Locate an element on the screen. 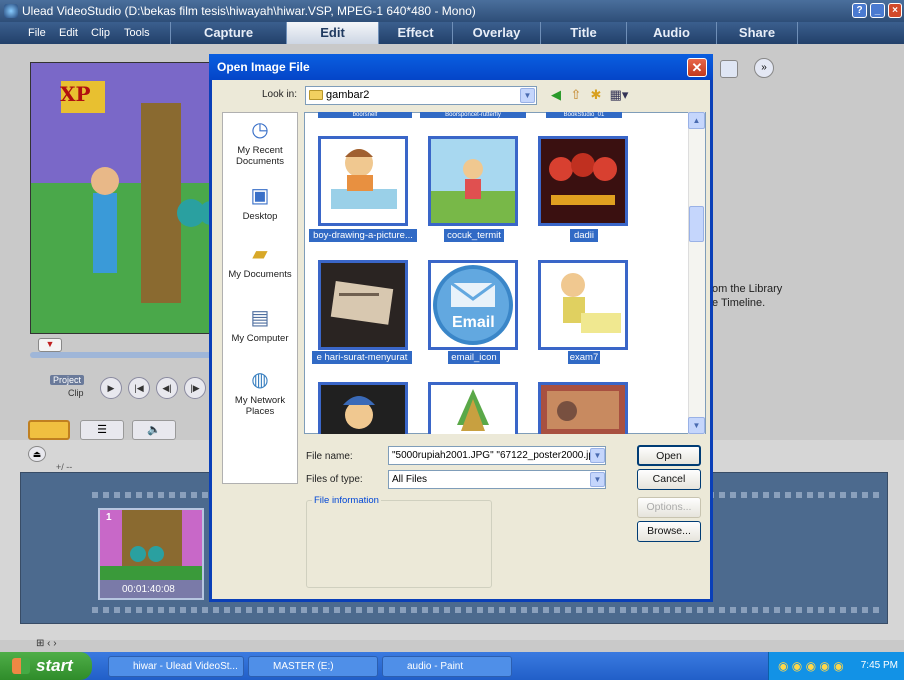 The height and width of the screenshot is (680, 904). scroll-down-icon: ▼ is located at coordinates (696, 425).